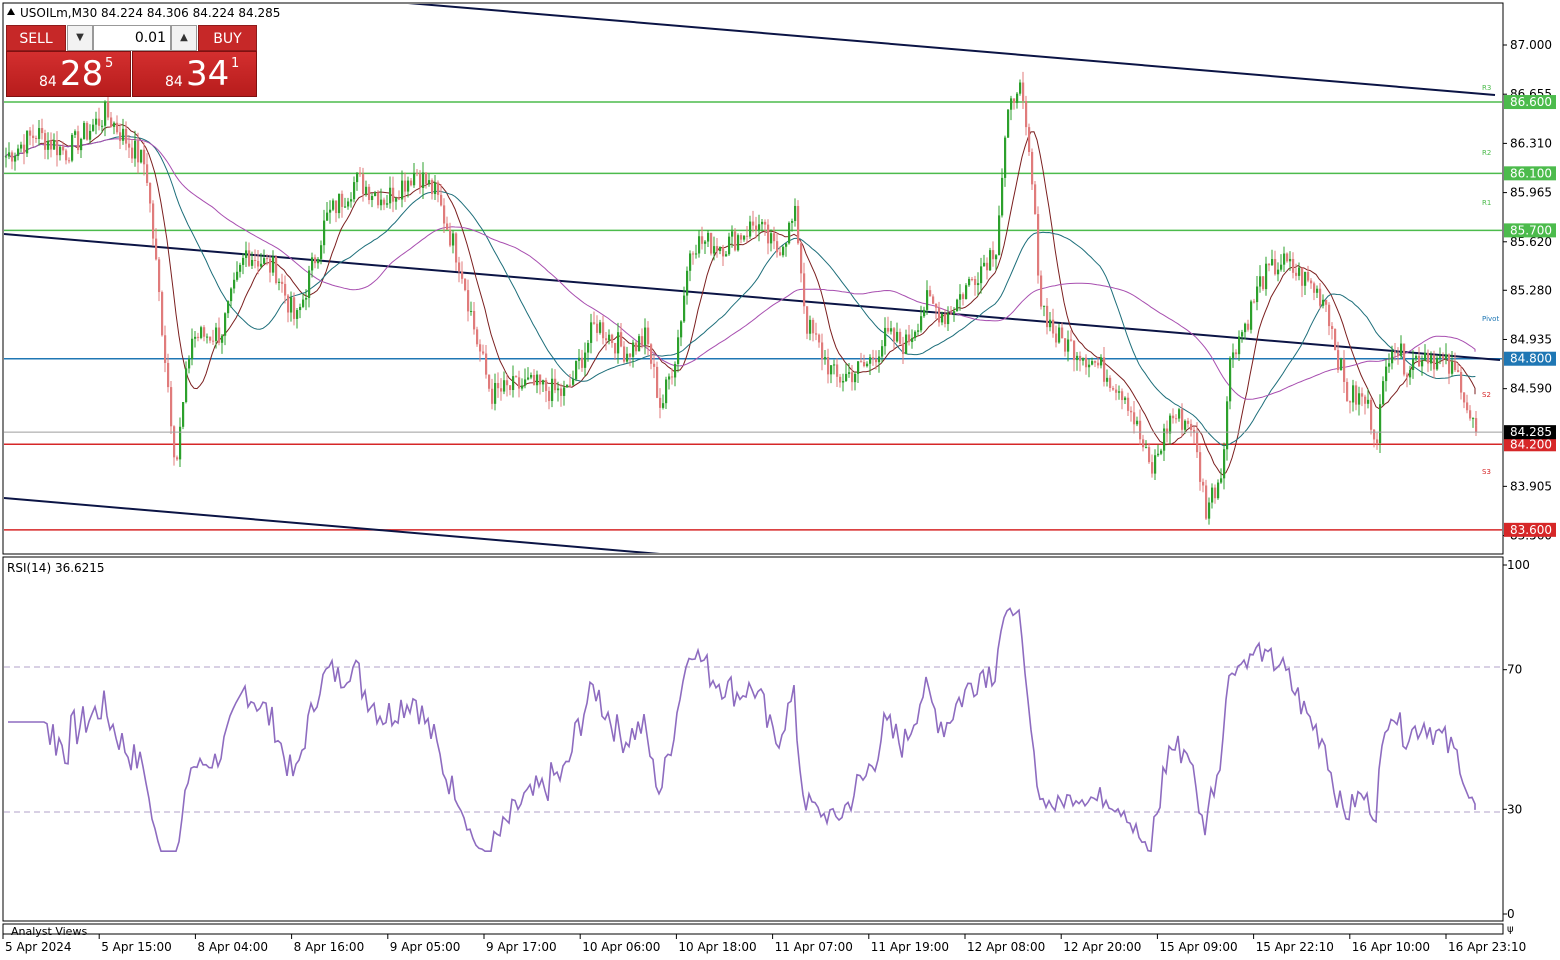  What do you see at coordinates (82, 74) in the screenshot?
I see `sell-price-main: 28` at bounding box center [82, 74].